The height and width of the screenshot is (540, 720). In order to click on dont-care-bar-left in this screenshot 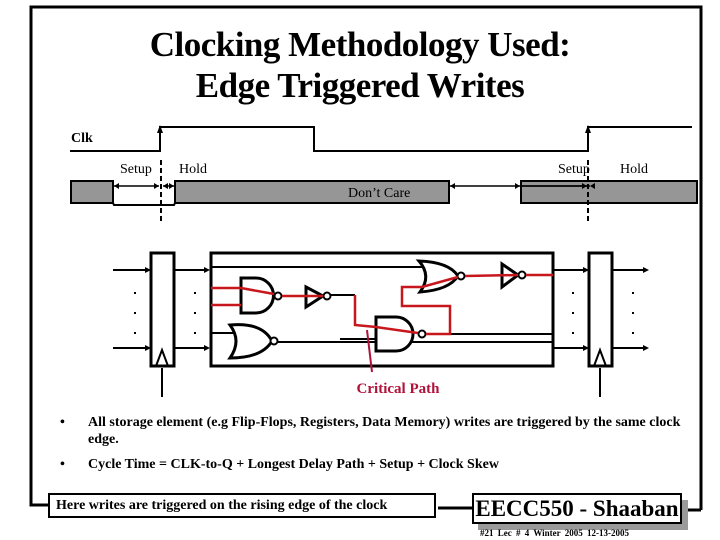, I will do `click(92, 192)`.